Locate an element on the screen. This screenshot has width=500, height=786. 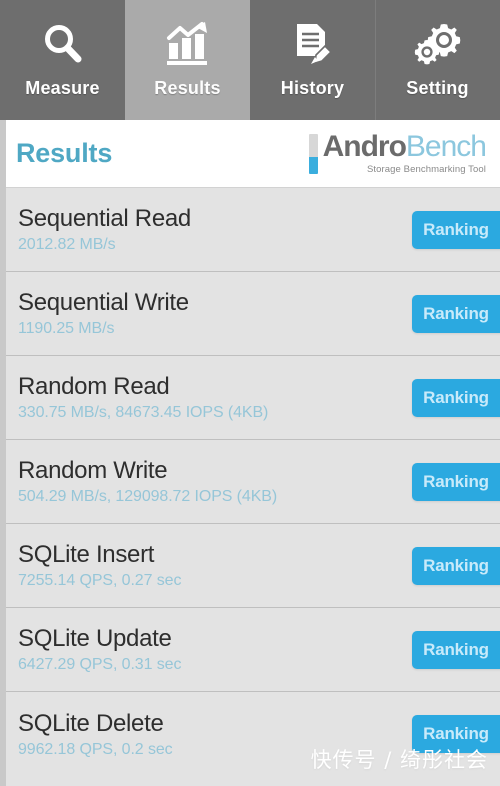
row-value: 1190.25 MB/s is located at coordinates (66, 328).